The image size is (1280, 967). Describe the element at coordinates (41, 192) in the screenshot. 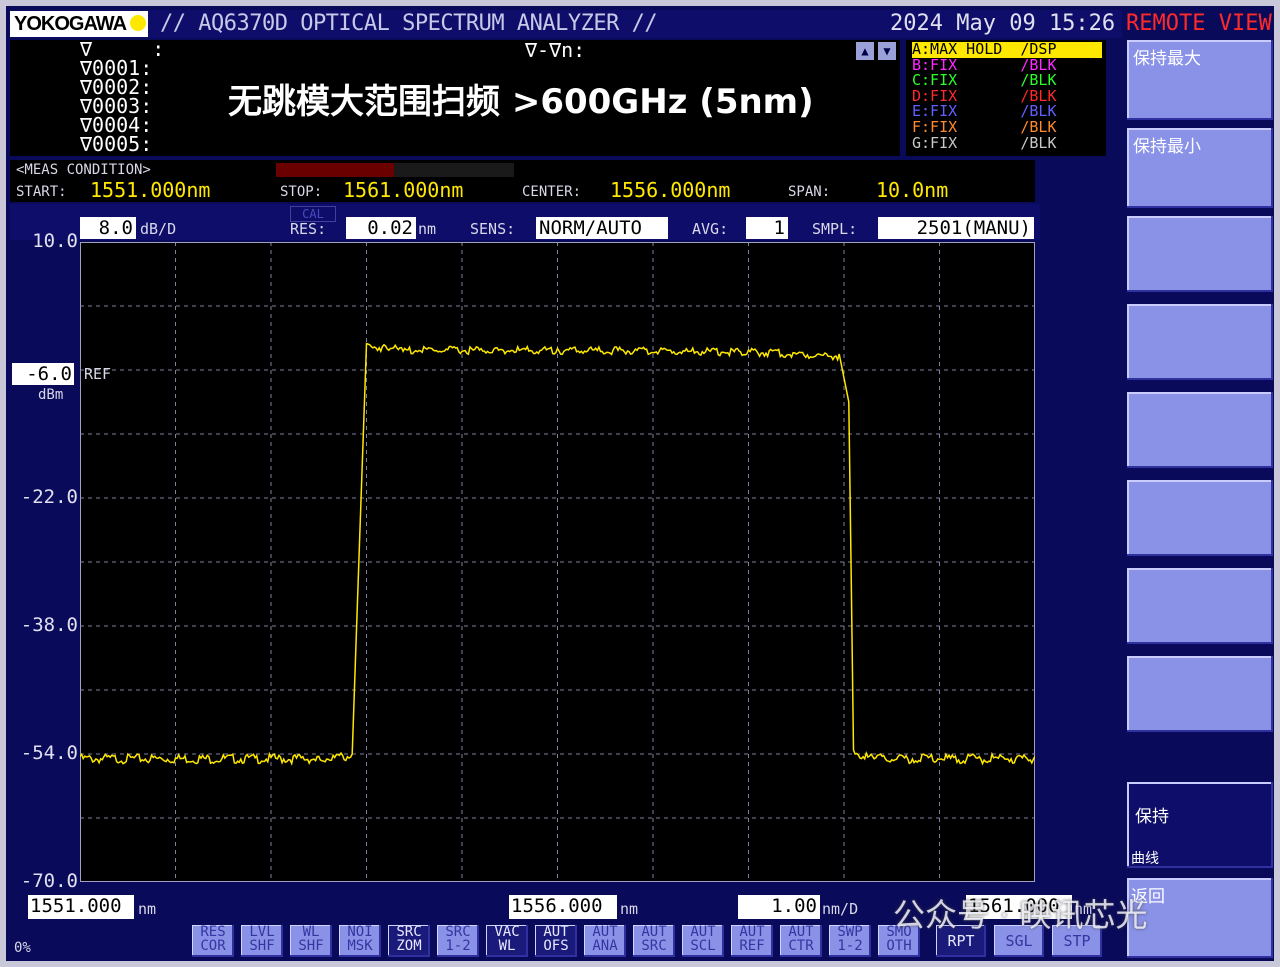

I see `start-label: START:` at that location.